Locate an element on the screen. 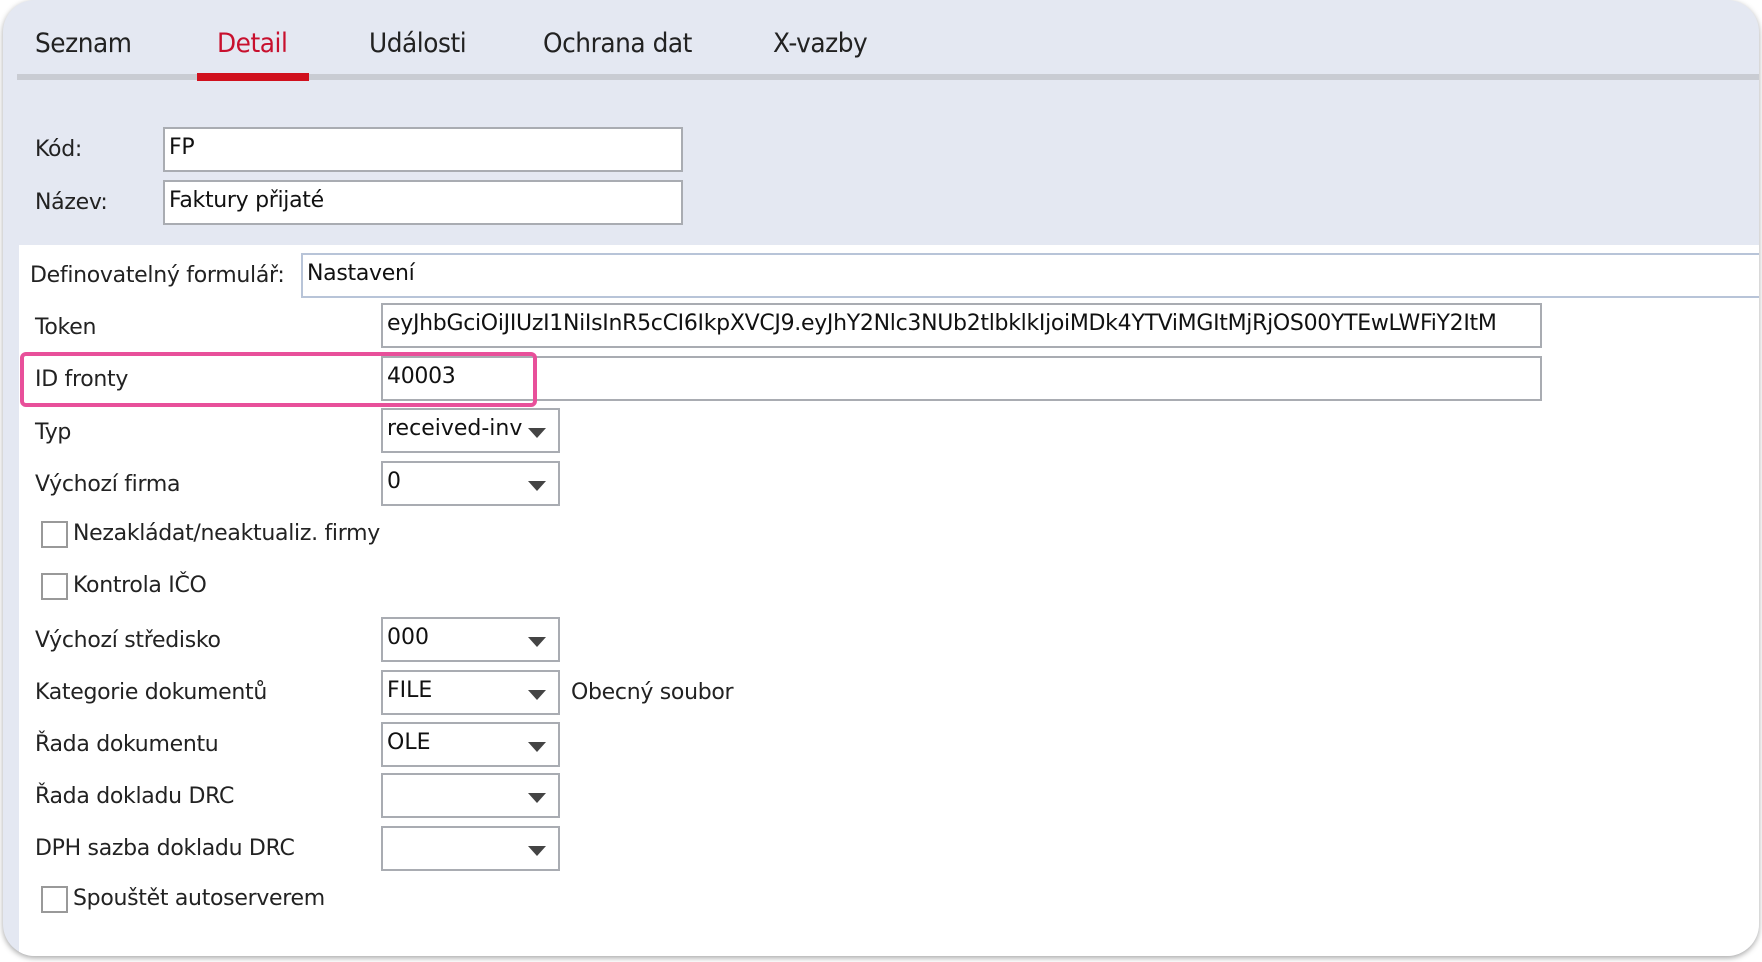  typ-label: Typ is located at coordinates (53, 432).